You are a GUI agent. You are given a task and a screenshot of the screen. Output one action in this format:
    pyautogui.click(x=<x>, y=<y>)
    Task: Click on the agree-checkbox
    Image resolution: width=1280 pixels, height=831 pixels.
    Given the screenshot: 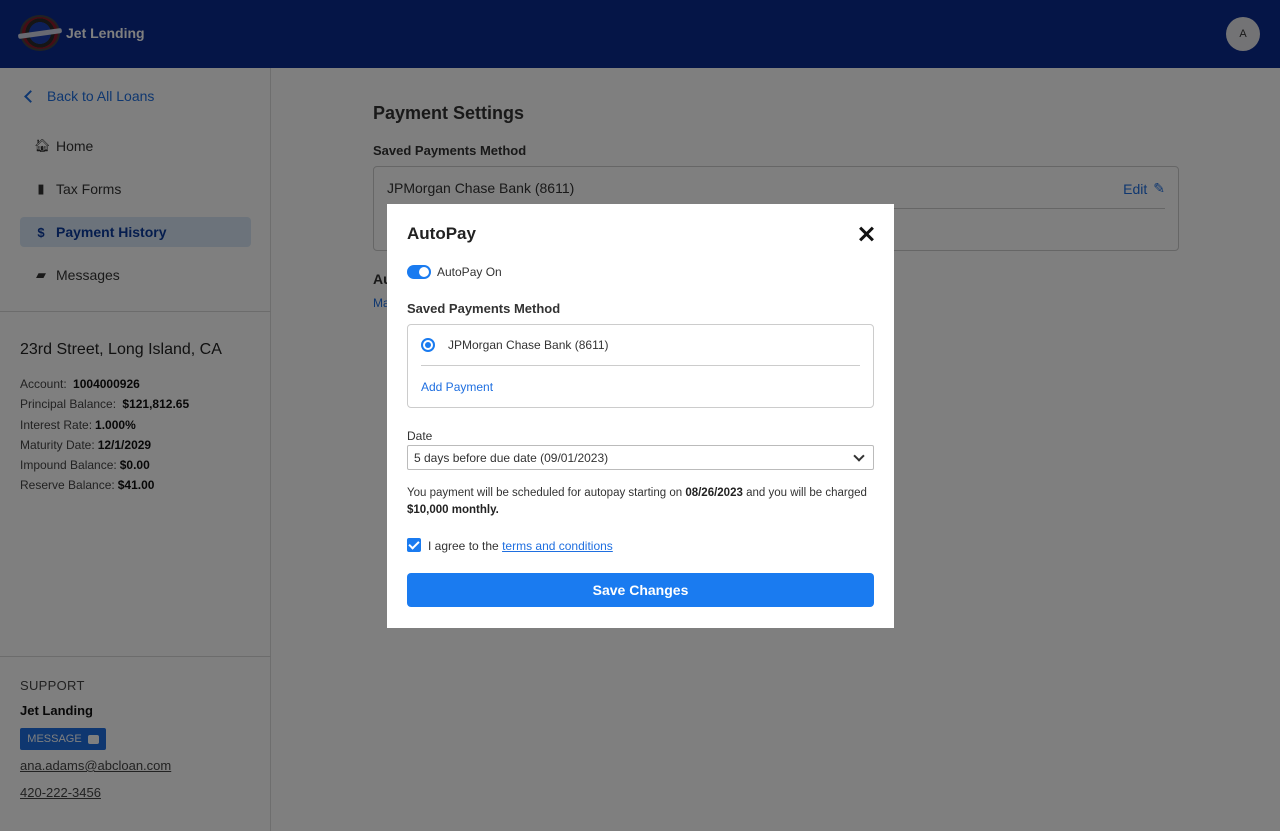 What is the action you would take?
    pyautogui.click(x=414, y=545)
    